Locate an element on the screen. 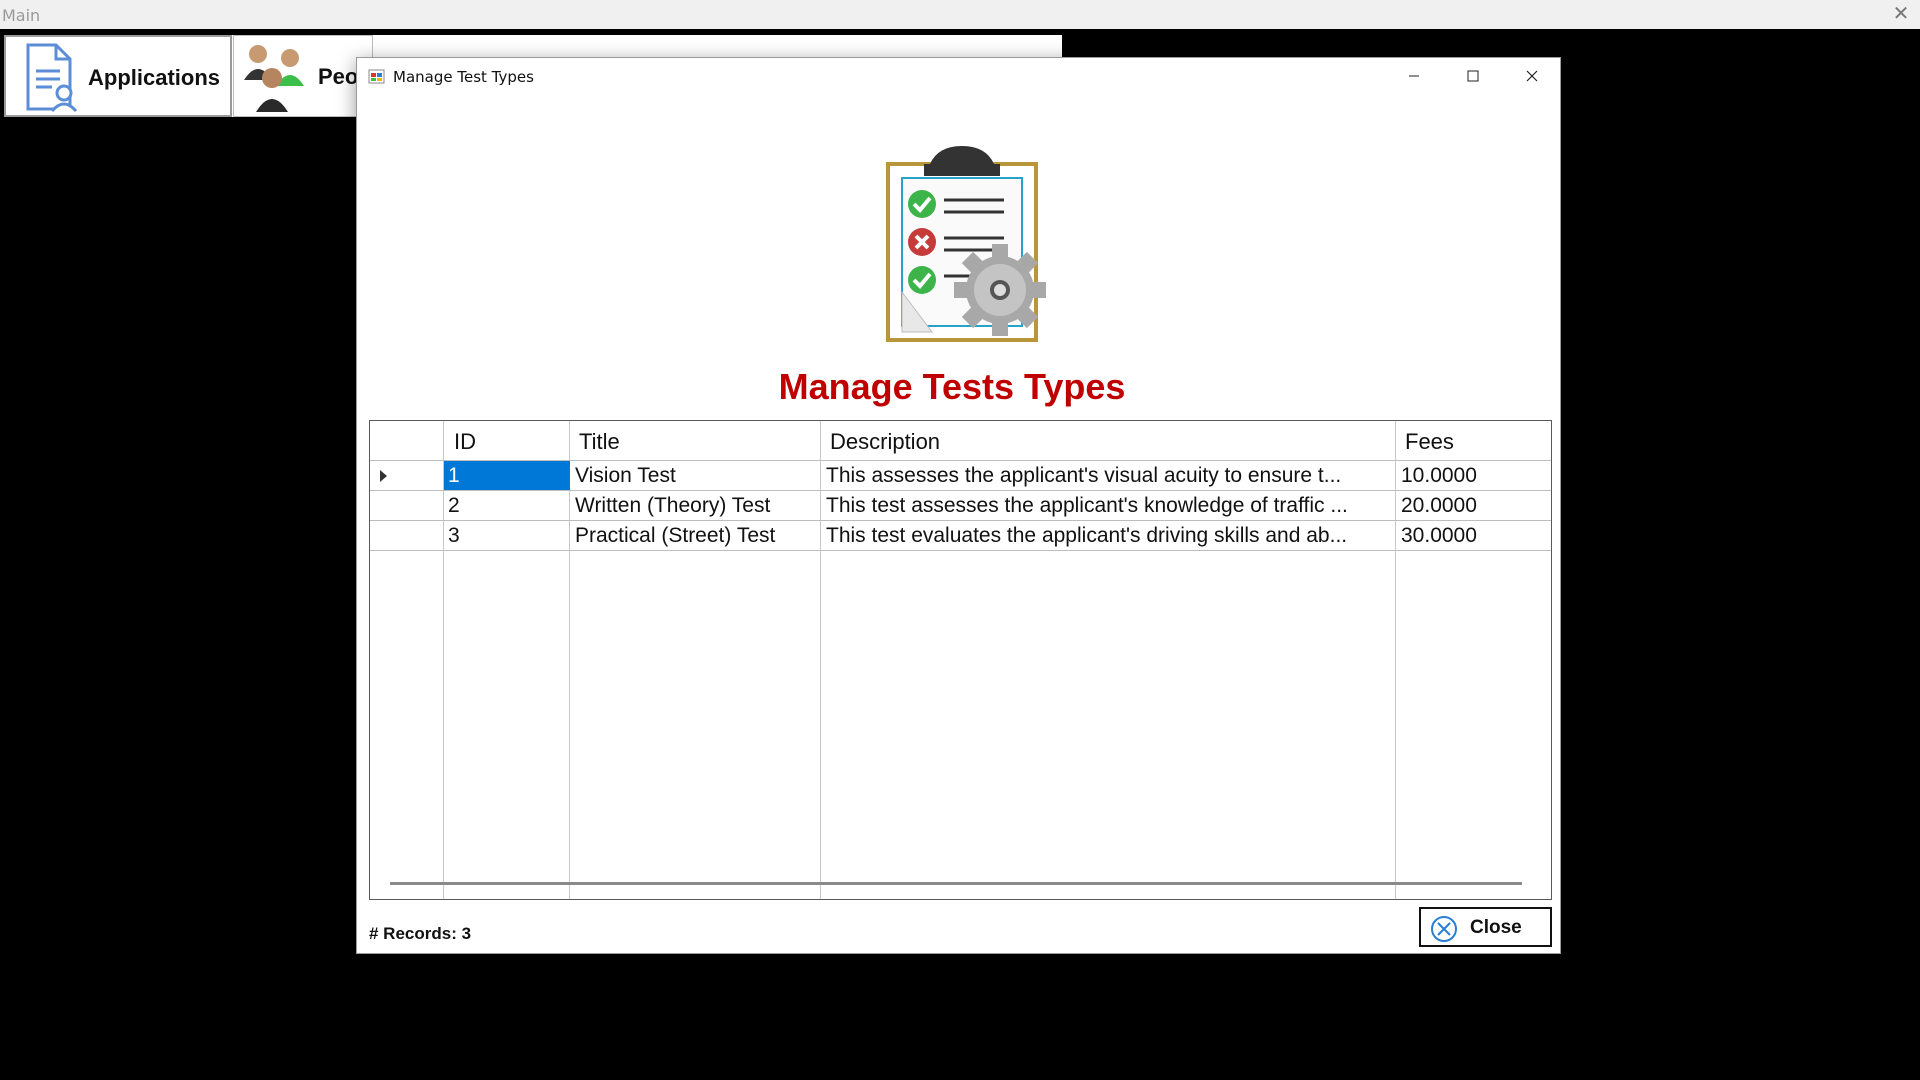  people-label: Peo is located at coordinates (338, 76).